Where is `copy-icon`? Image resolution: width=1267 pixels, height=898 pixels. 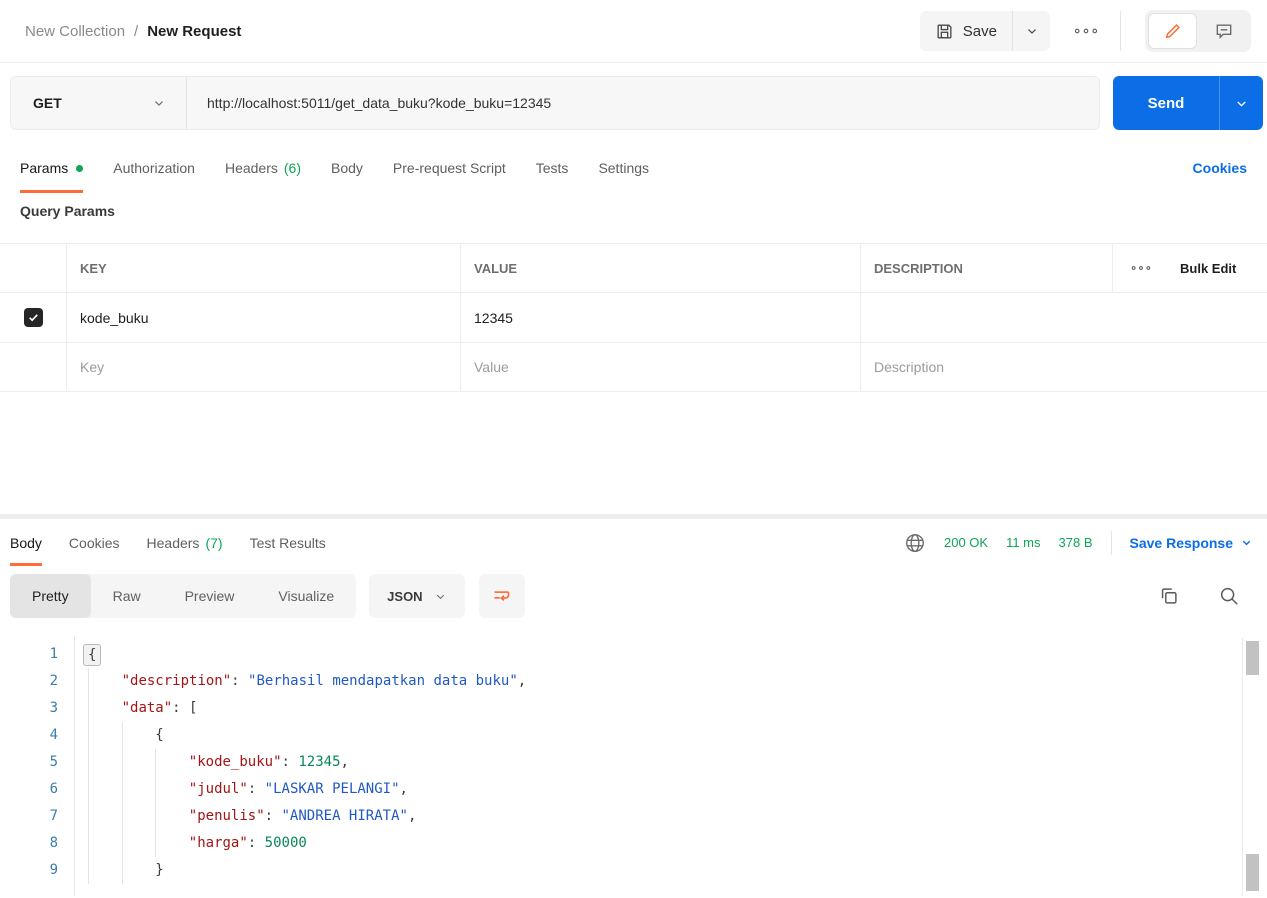 copy-icon is located at coordinates (1169, 596).